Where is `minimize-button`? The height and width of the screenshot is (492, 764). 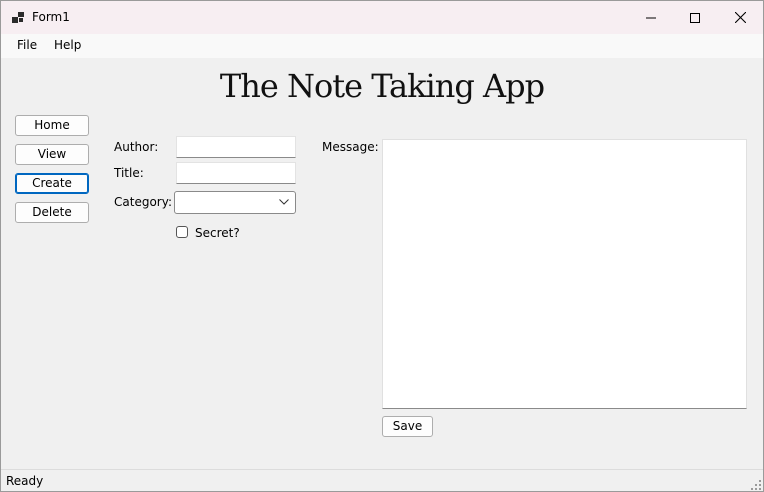
minimize-button is located at coordinates (651, 17).